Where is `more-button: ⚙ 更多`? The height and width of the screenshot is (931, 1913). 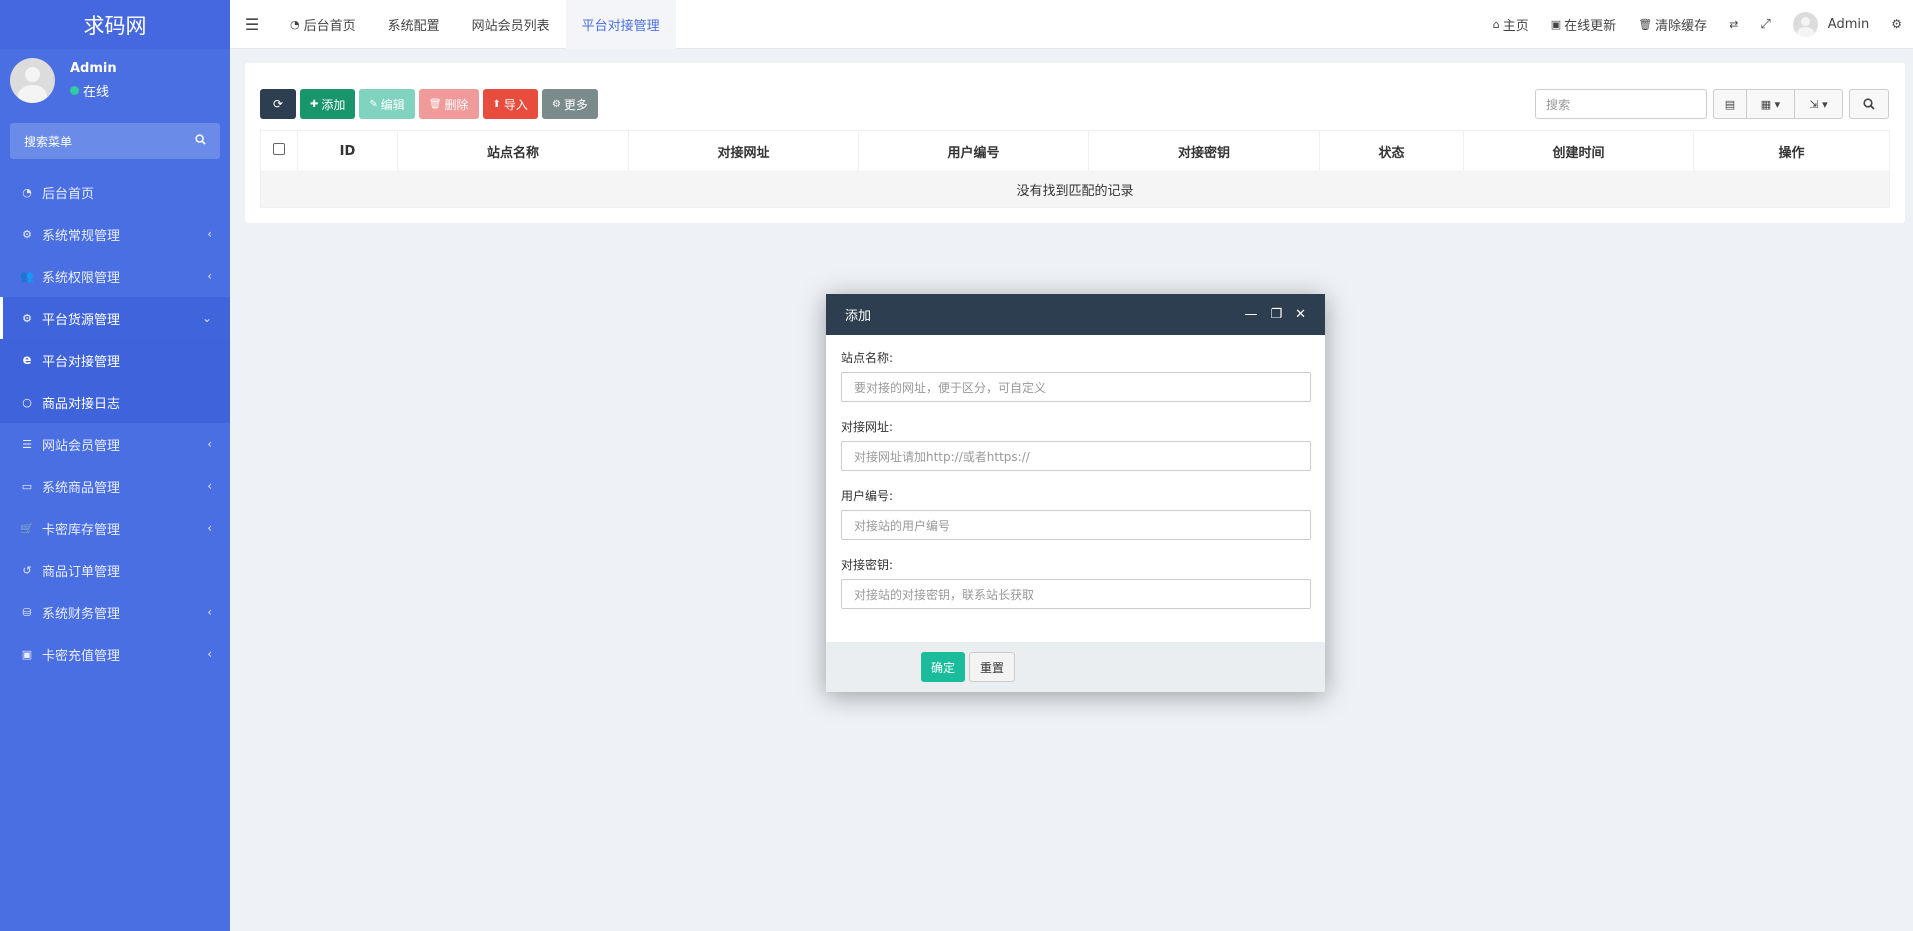
more-button: ⚙ 更多 is located at coordinates (569, 104).